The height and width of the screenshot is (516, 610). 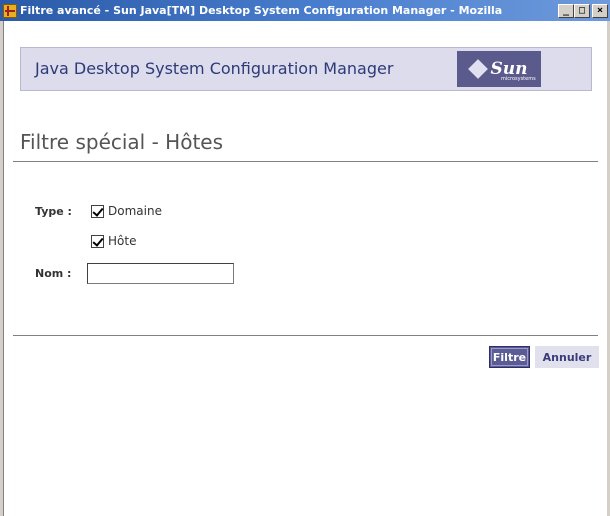 What do you see at coordinates (122, 241) in the screenshot?
I see `host-option-label: Hôte` at bounding box center [122, 241].